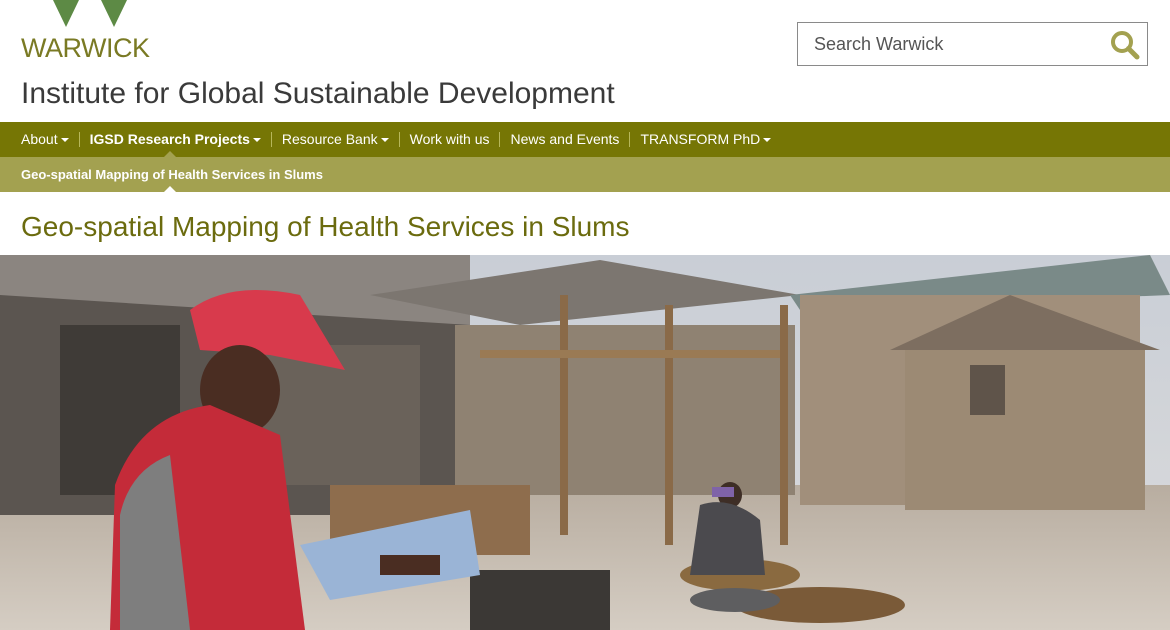  What do you see at coordinates (39, 139) in the screenshot?
I see `nav-item-label: About` at bounding box center [39, 139].